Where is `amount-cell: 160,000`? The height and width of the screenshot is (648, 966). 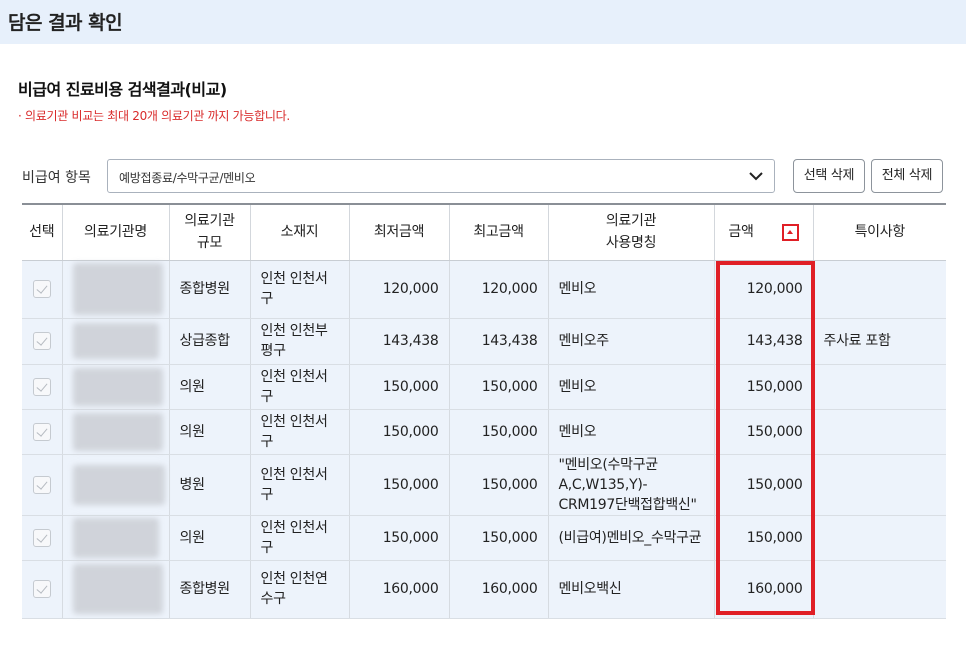 amount-cell: 160,000 is located at coordinates (763, 589).